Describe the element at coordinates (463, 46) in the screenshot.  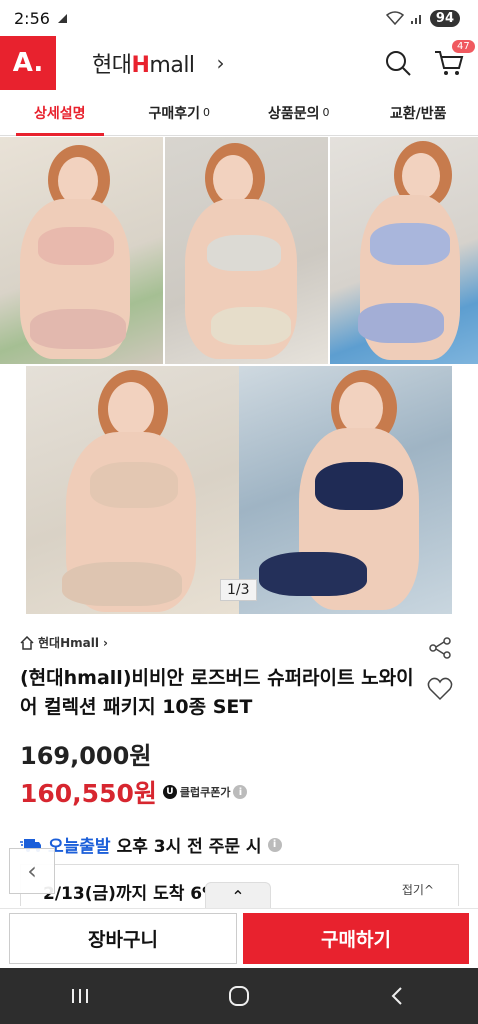
I see `cart-count-badge: 47` at that location.